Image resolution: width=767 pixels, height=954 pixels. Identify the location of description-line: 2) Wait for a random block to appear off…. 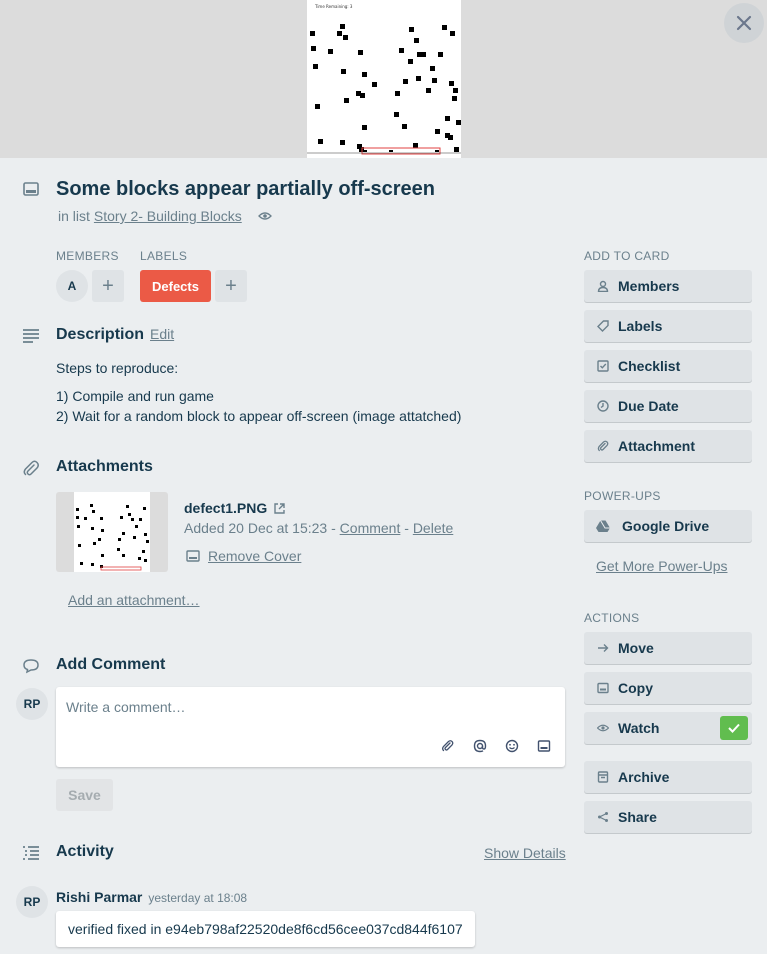
(259, 416).